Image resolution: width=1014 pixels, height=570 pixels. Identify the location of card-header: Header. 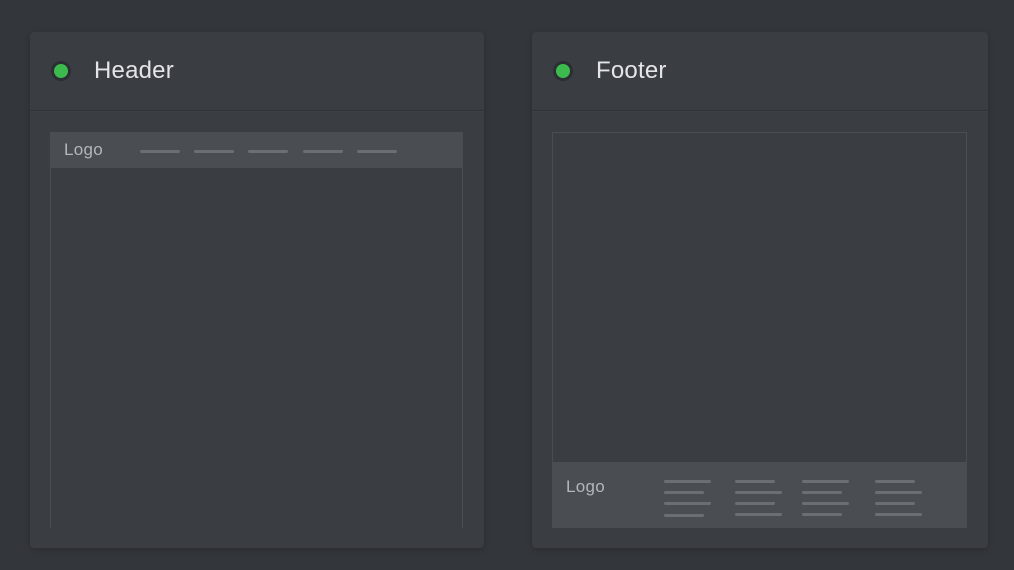
(257, 71).